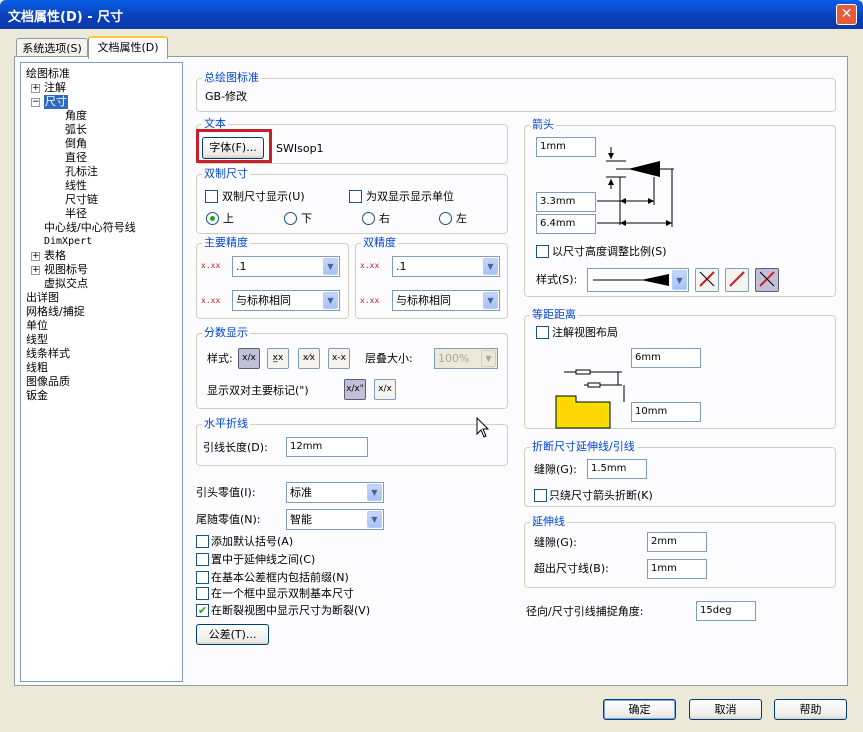  I want to click on primary-precision-label: 主要精度, so click(226, 242).